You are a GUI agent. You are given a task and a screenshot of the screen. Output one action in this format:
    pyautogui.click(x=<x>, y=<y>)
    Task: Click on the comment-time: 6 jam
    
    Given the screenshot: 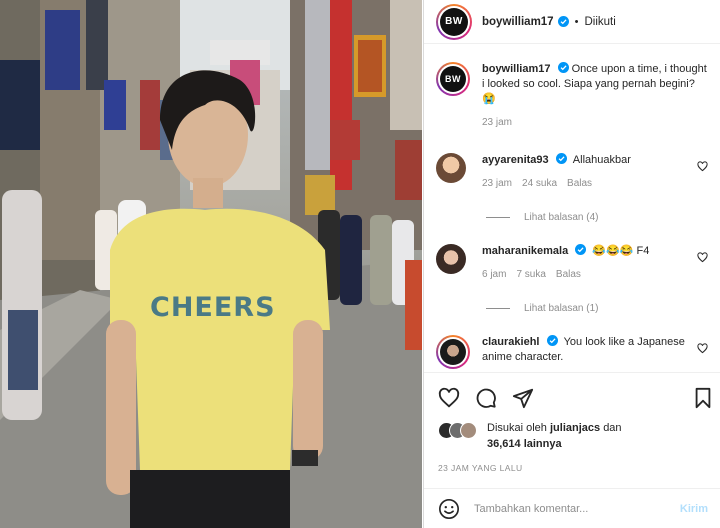 What is the action you would take?
    pyautogui.click(x=494, y=274)
    